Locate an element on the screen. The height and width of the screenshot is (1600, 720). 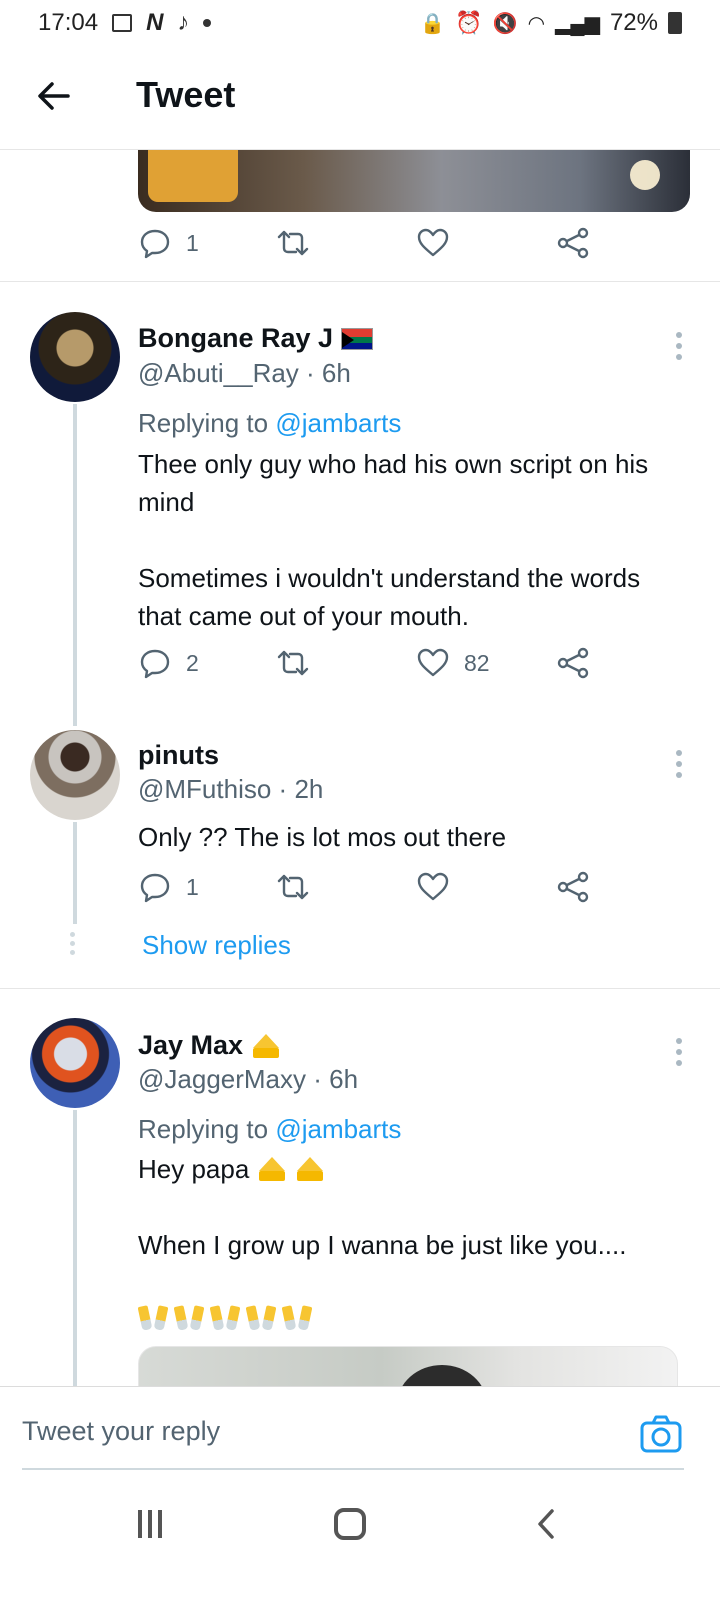
top-bar: Tweet is located at coordinates (360, 98).